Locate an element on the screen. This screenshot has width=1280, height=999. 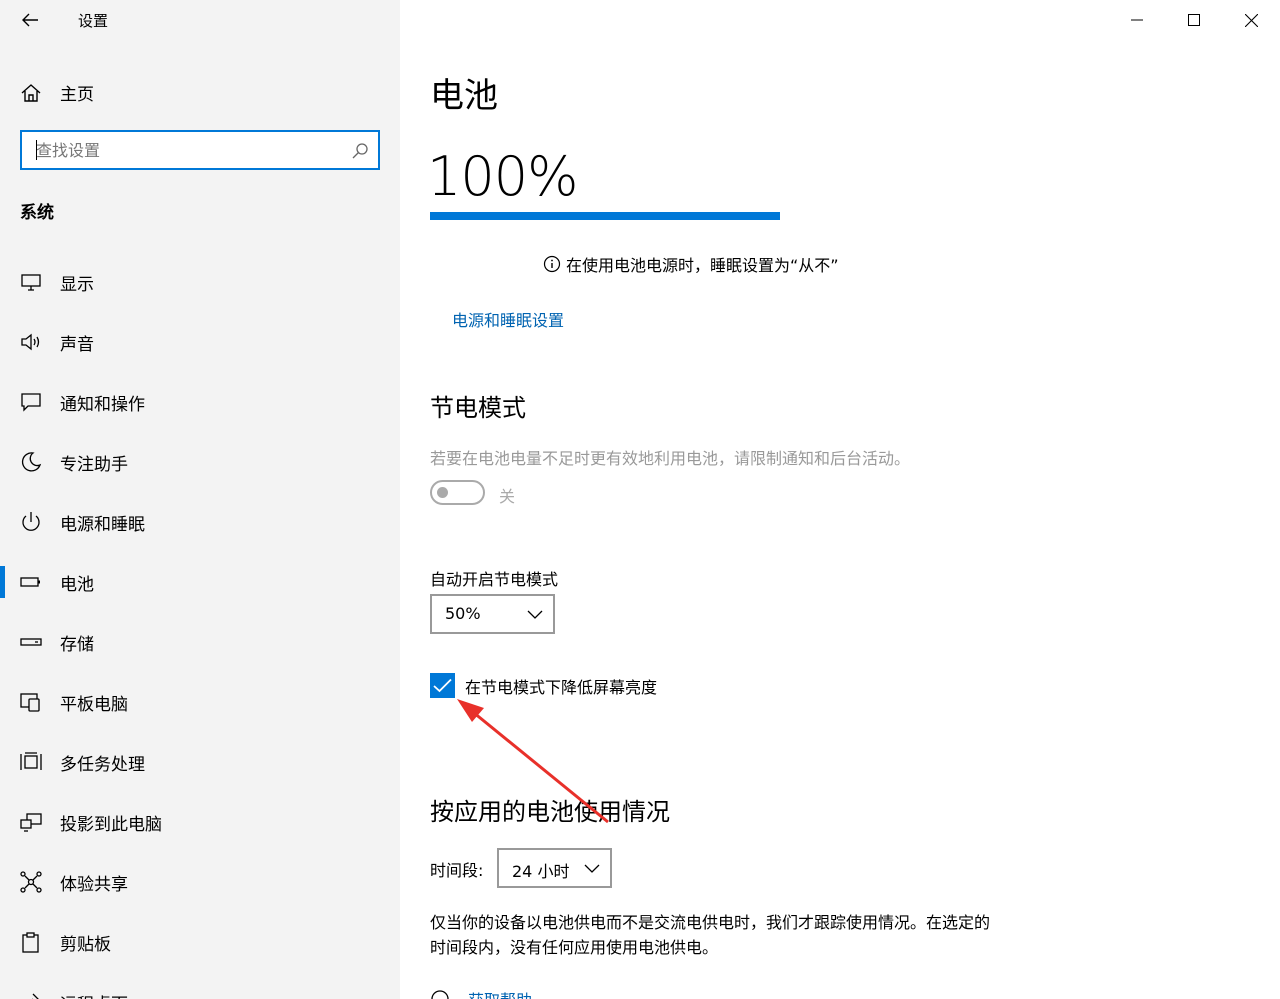
share-icon is located at coordinates (31, 882).